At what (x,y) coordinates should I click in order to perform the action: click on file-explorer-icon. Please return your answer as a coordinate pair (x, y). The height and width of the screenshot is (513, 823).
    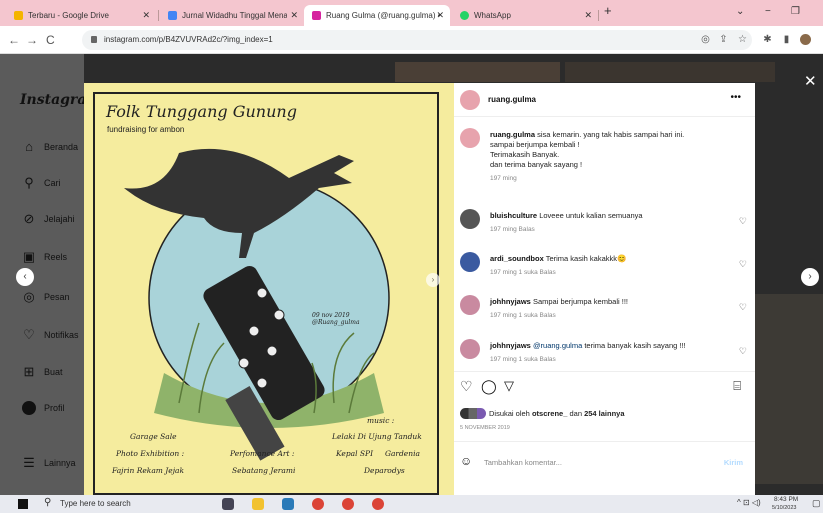
    Looking at the image, I should click on (258, 504).